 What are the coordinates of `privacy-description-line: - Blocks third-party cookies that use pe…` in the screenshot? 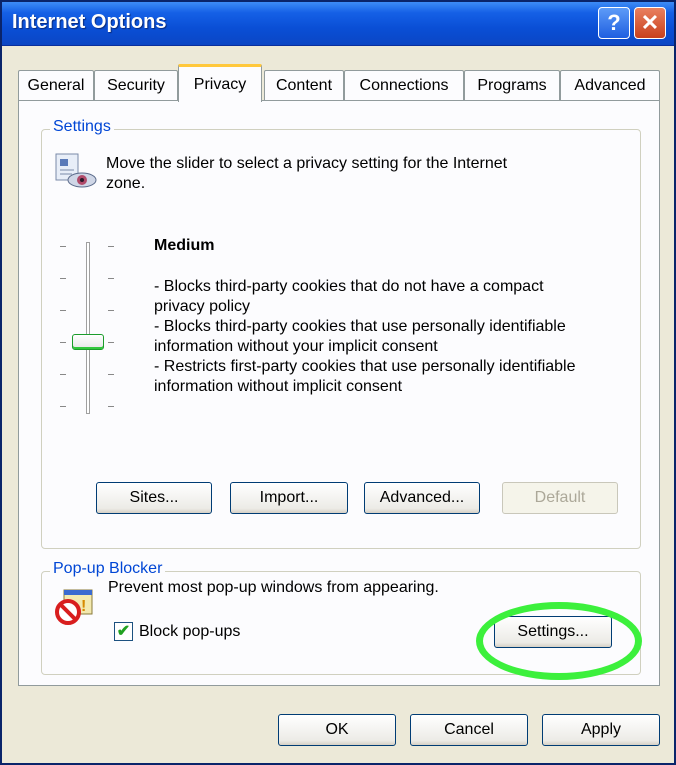 It's located at (360, 326).